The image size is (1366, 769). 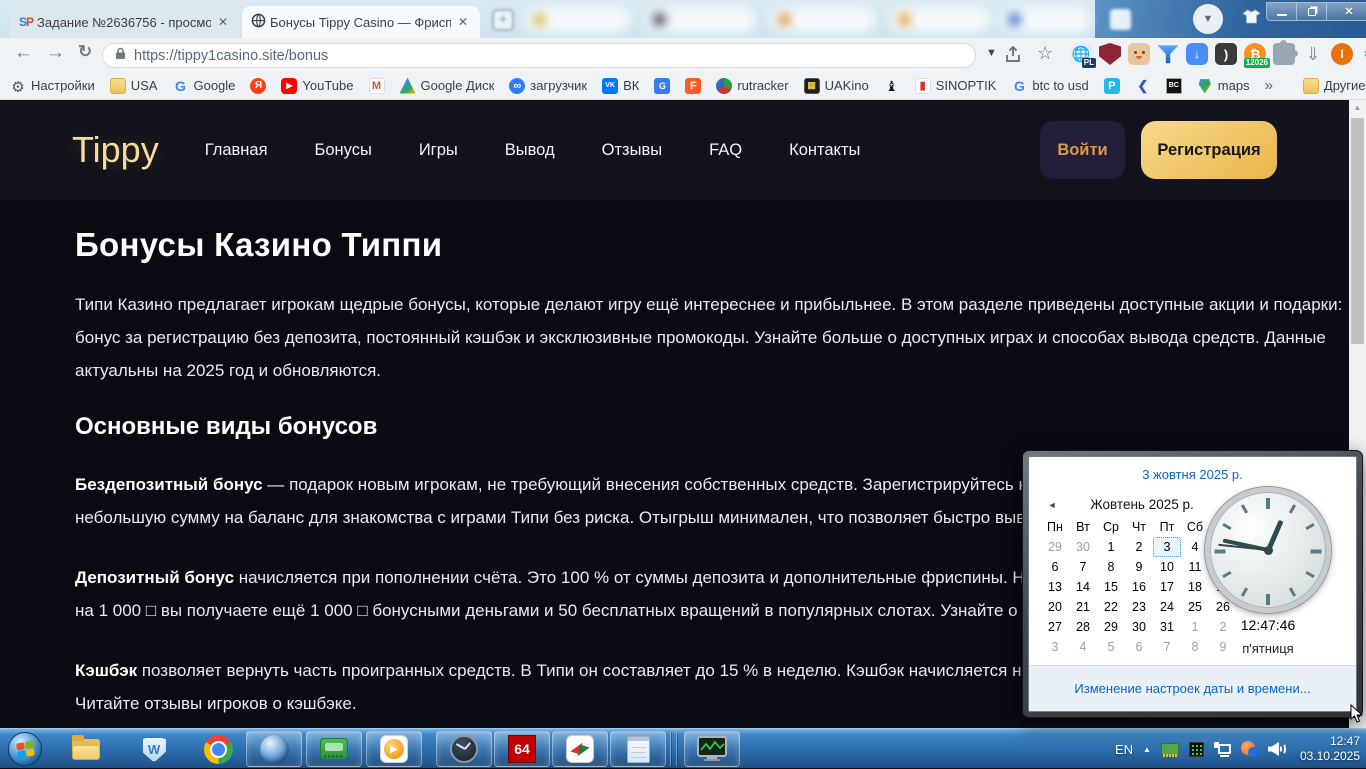 I want to click on minimize-button, so click(x=1282, y=11).